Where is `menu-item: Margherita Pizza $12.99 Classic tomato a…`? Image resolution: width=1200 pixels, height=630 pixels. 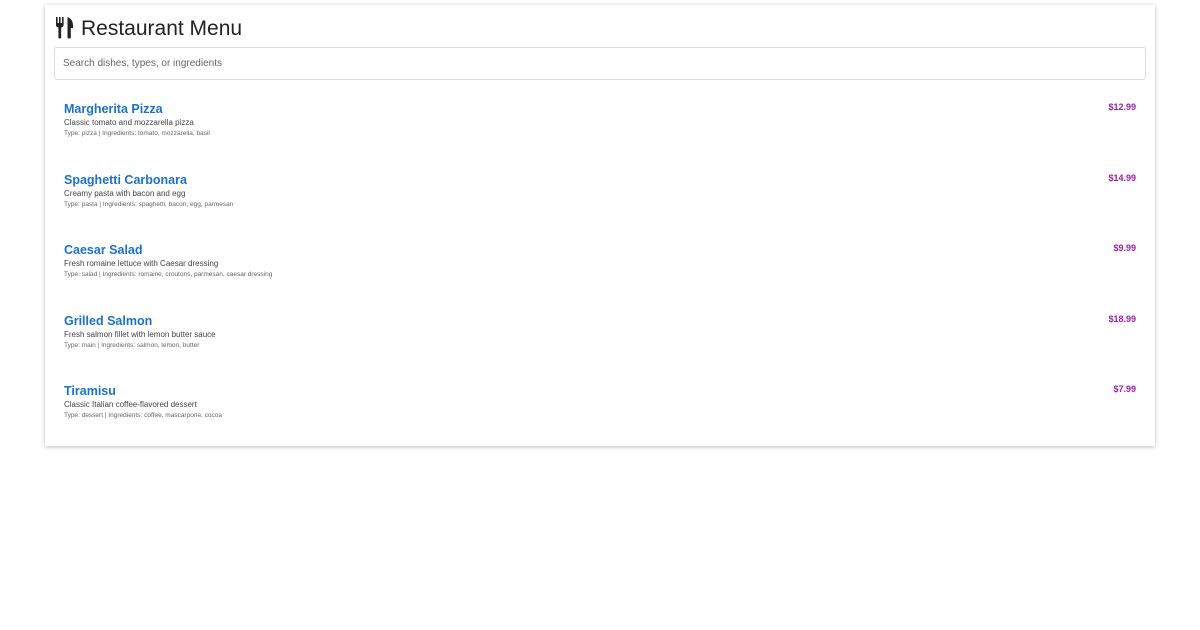 menu-item: Margherita Pizza $12.99 Classic tomato a… is located at coordinates (600, 130).